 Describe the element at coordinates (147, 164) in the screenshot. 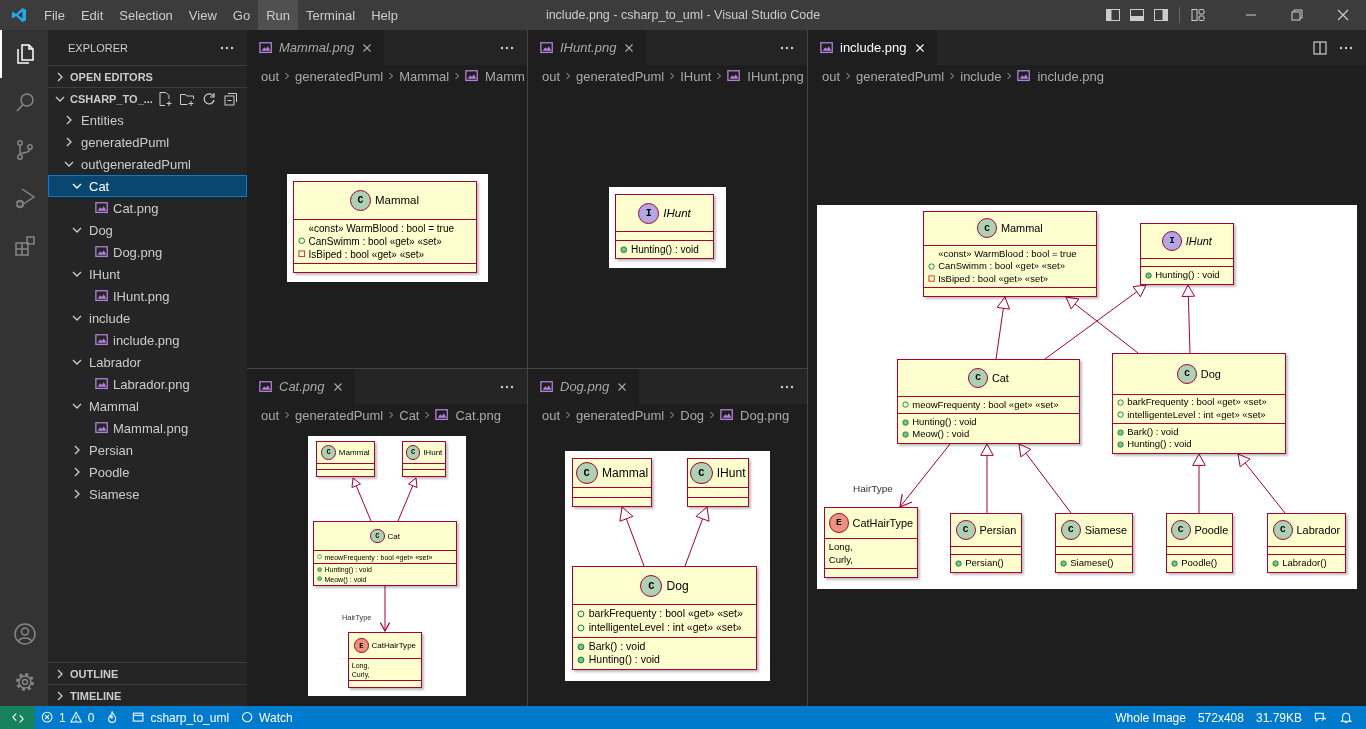

I see `explorer-folder: out\generatedPuml` at that location.